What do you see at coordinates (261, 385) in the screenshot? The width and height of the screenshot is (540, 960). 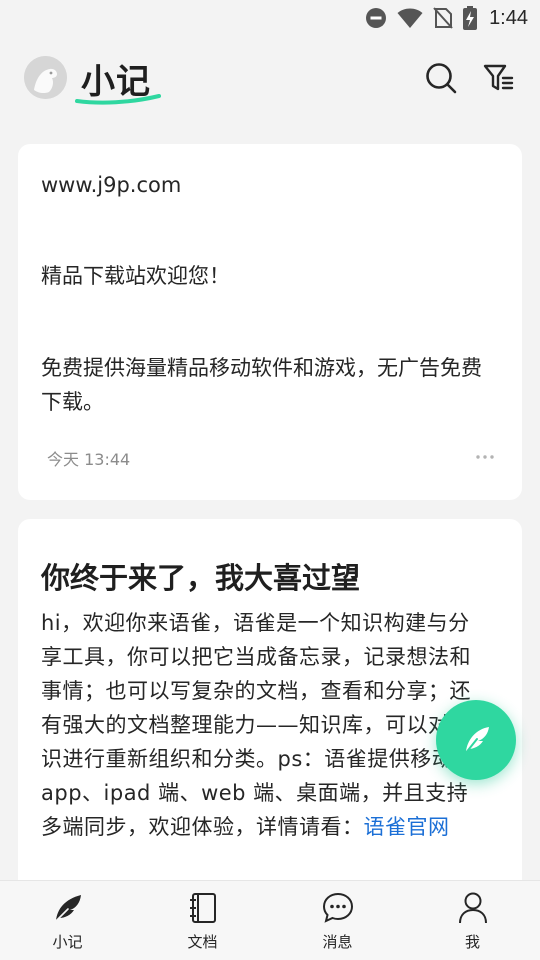 I see `note-line: 免费提供海量精品移动软件和游戏，无广告免费下载。` at bounding box center [261, 385].